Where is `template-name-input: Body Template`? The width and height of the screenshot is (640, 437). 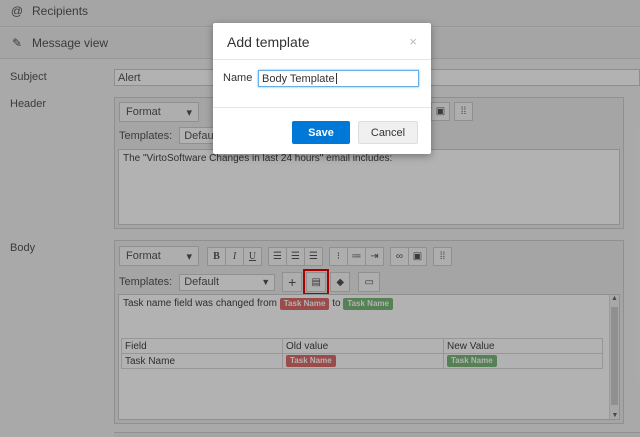
template-name-input: Body Template is located at coordinates (338, 78).